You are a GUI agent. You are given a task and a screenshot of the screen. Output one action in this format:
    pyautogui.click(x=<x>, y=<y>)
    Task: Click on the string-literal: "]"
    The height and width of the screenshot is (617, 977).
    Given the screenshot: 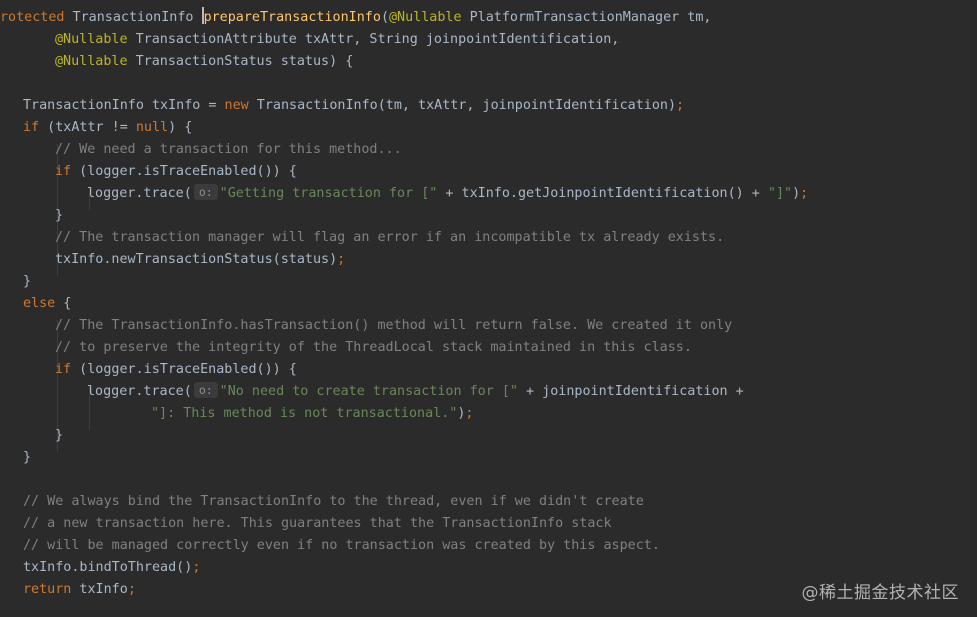 What is the action you would take?
    pyautogui.click(x=780, y=193)
    